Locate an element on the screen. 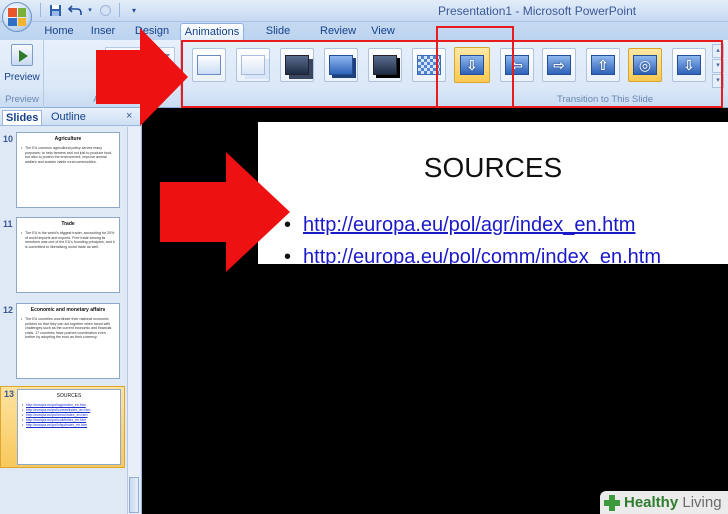 This screenshot has height=514, width=728. save-icon is located at coordinates (55, 10).